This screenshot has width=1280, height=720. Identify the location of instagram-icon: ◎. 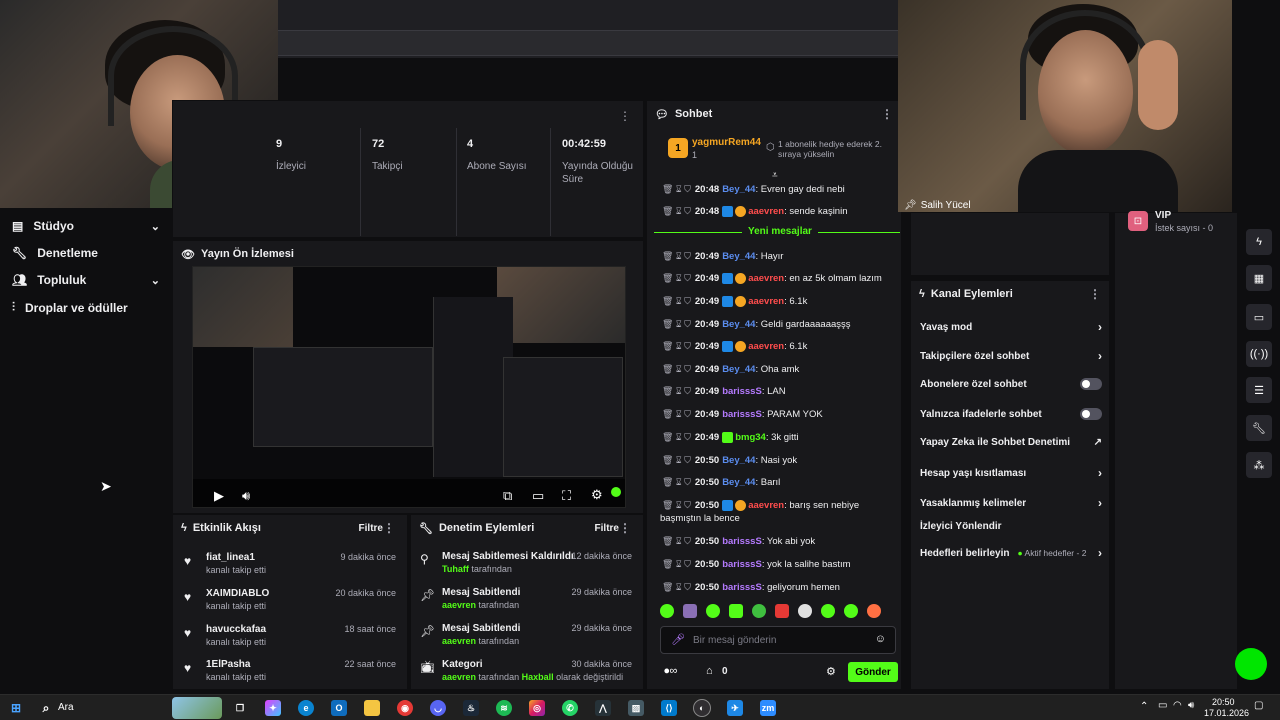
(537, 708).